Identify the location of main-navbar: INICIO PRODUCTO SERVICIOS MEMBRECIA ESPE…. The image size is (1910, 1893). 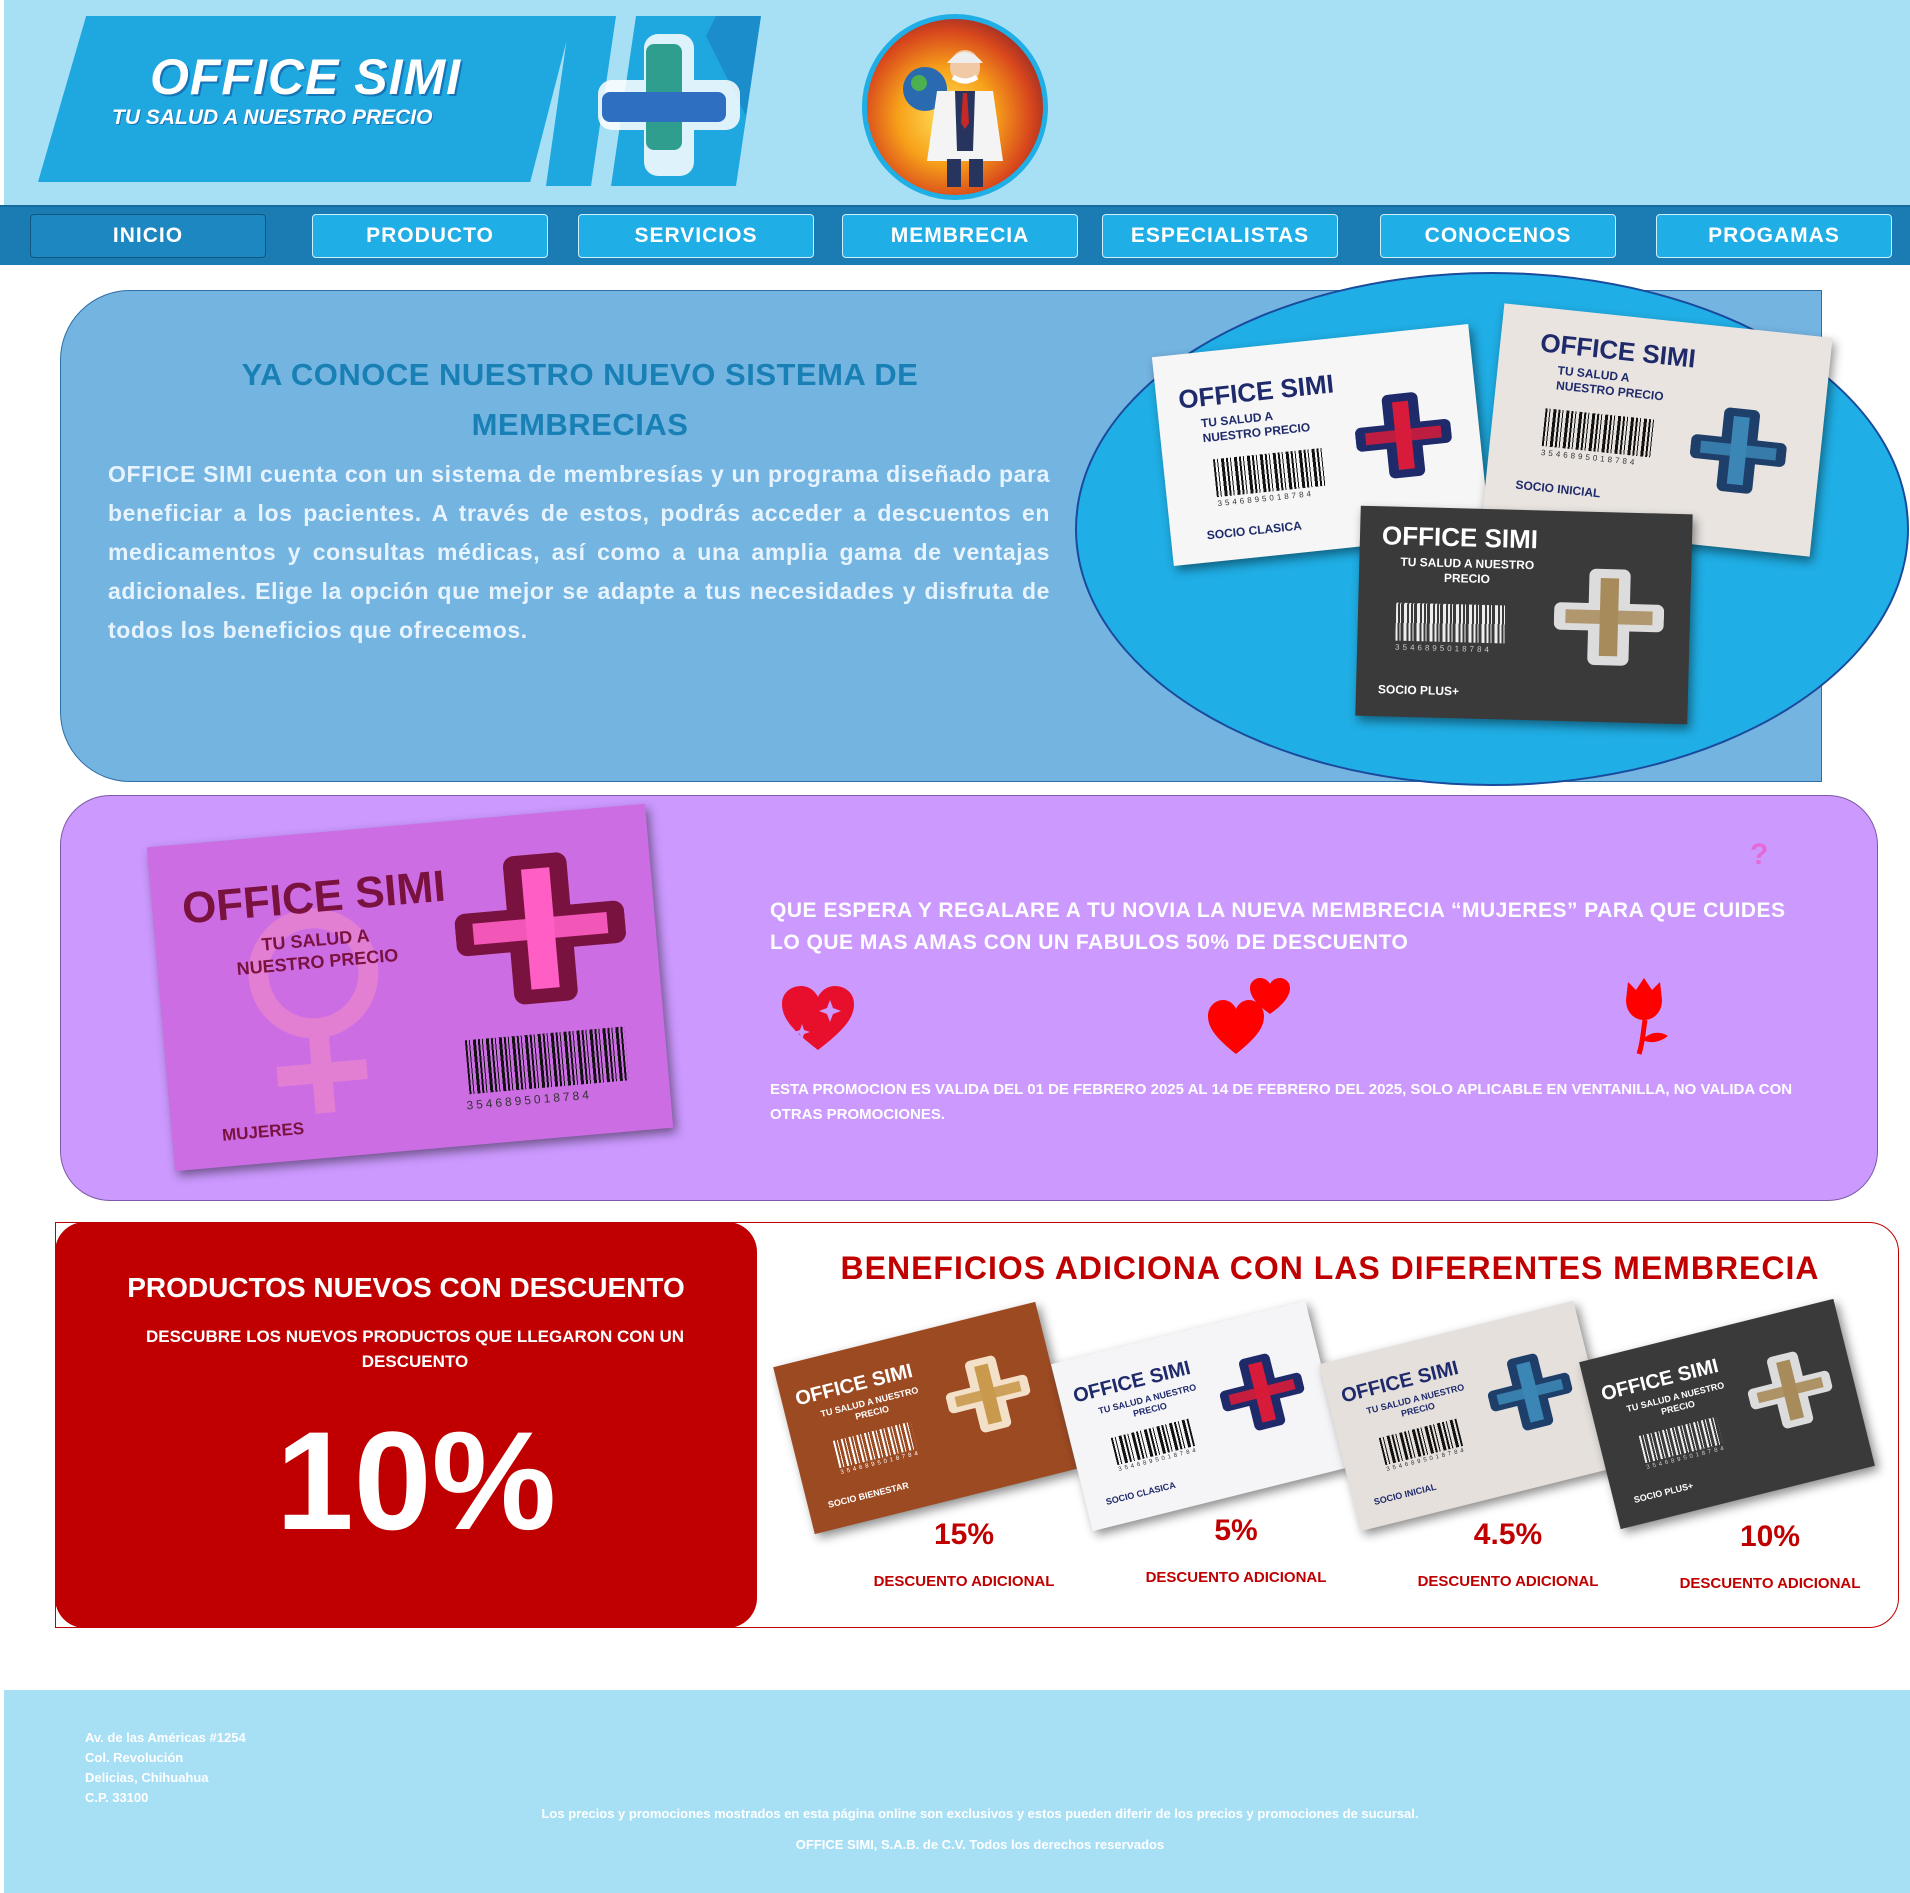
(955, 235).